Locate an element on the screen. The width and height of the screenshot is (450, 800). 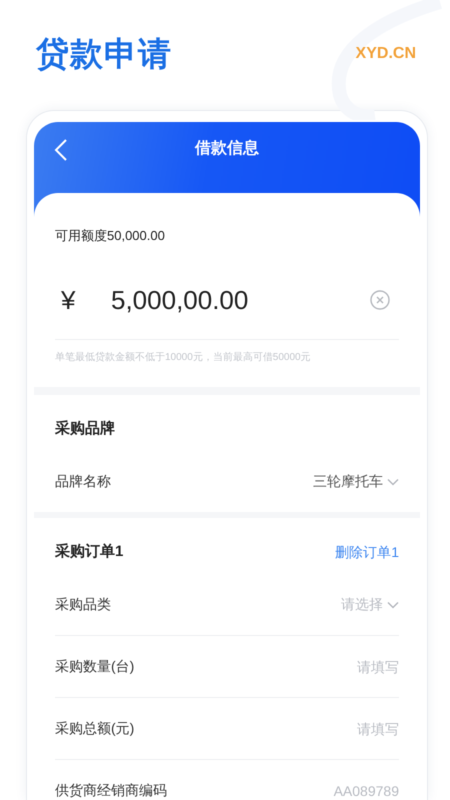
field-label: 品牌名称 is located at coordinates (83, 481).